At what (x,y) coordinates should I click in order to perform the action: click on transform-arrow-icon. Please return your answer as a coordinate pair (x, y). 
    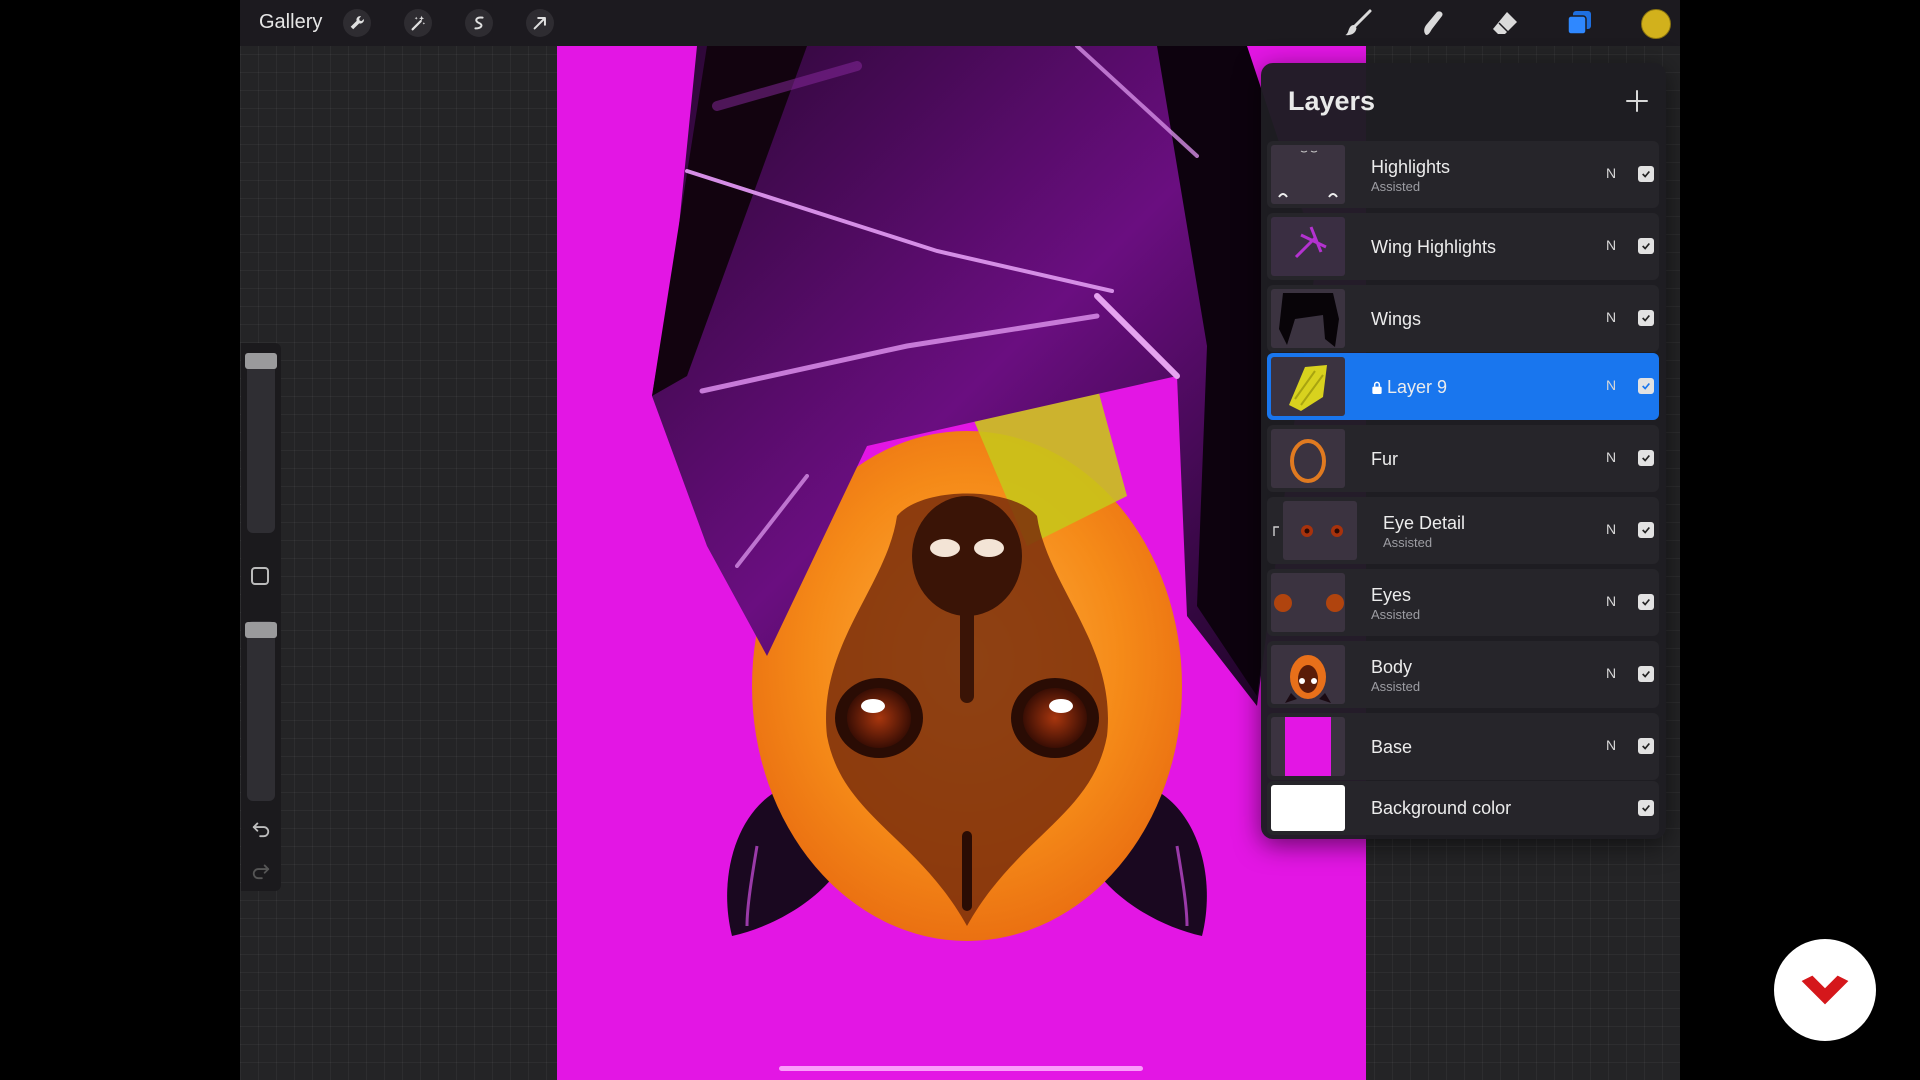
    Looking at the image, I should click on (540, 23).